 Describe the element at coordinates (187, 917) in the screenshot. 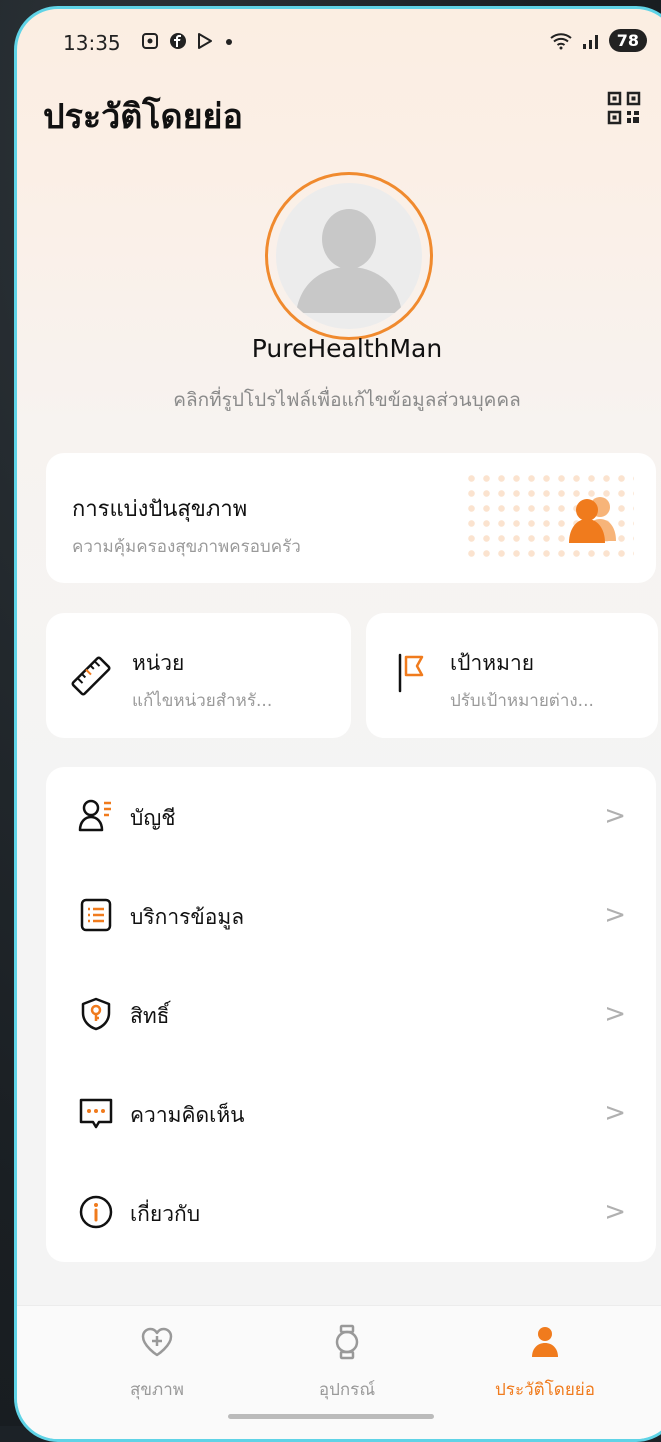

I see `menu-label-data-service: บริการข้อมูล` at that location.